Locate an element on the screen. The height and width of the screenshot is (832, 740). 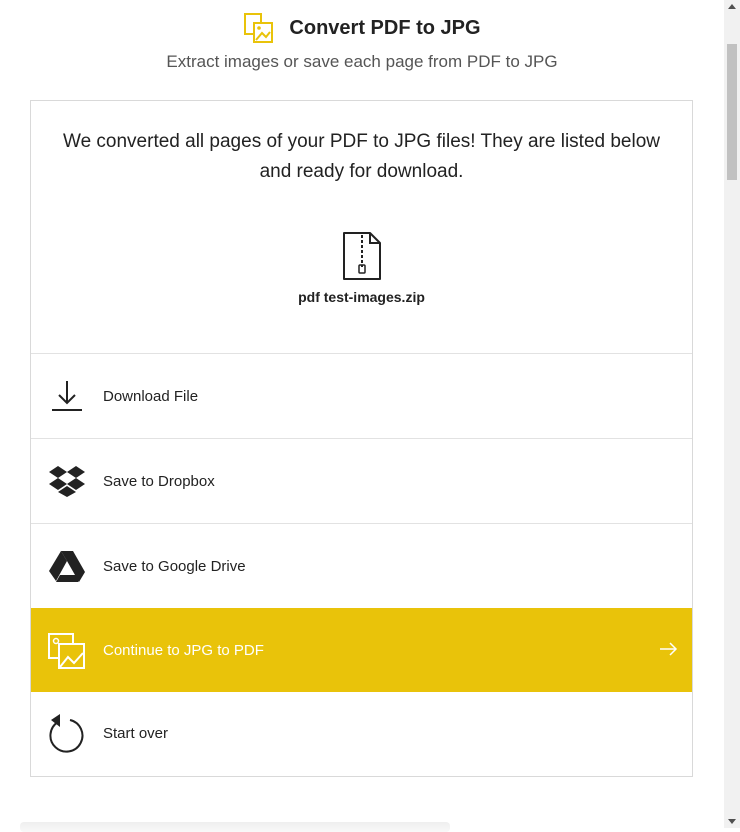
dropbox-icon is located at coordinates (67, 481).